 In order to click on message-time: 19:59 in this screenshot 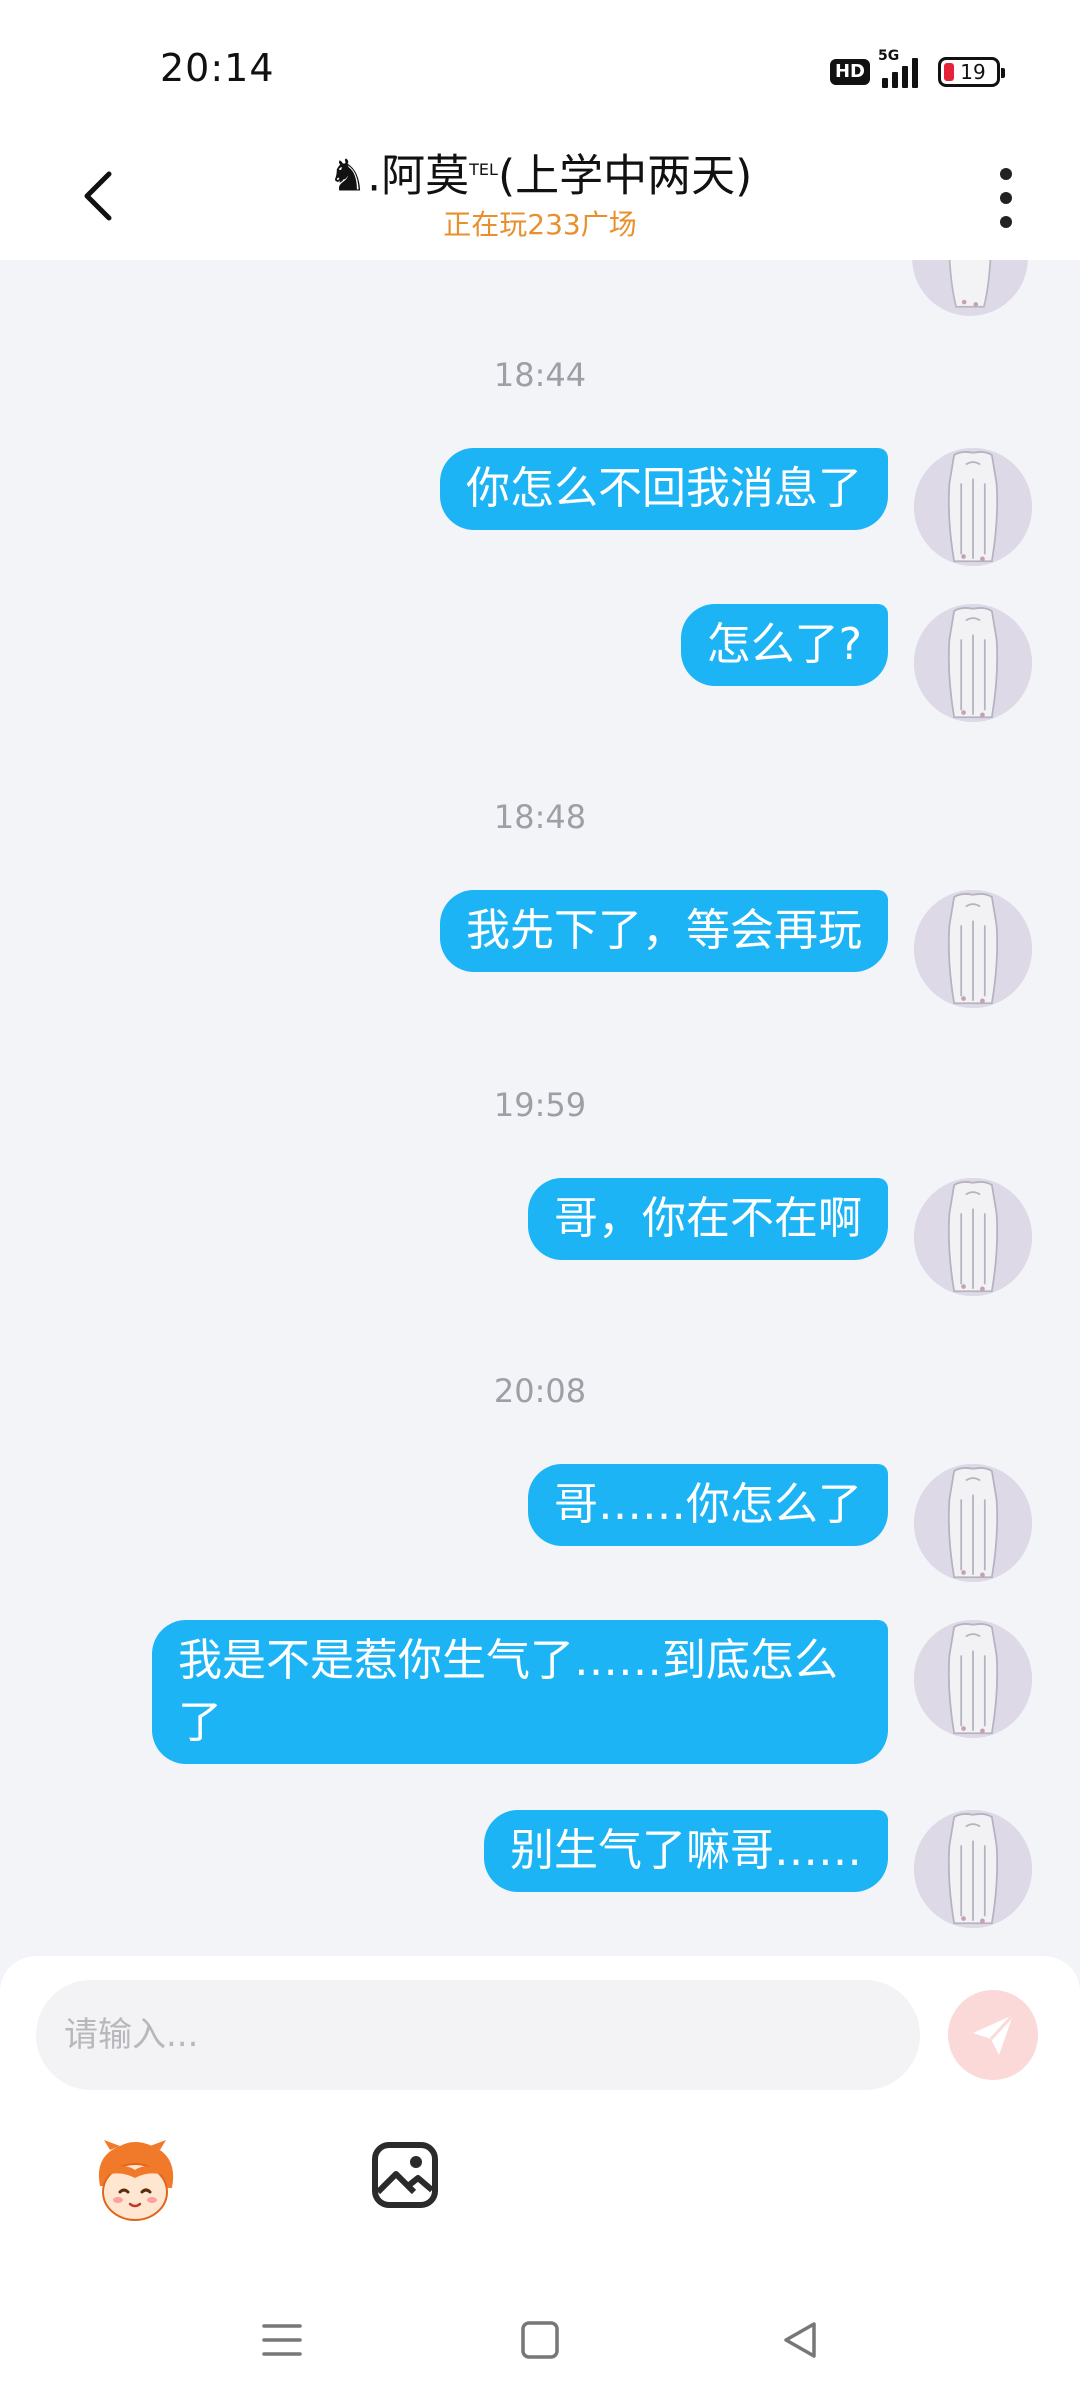, I will do `click(540, 1105)`.